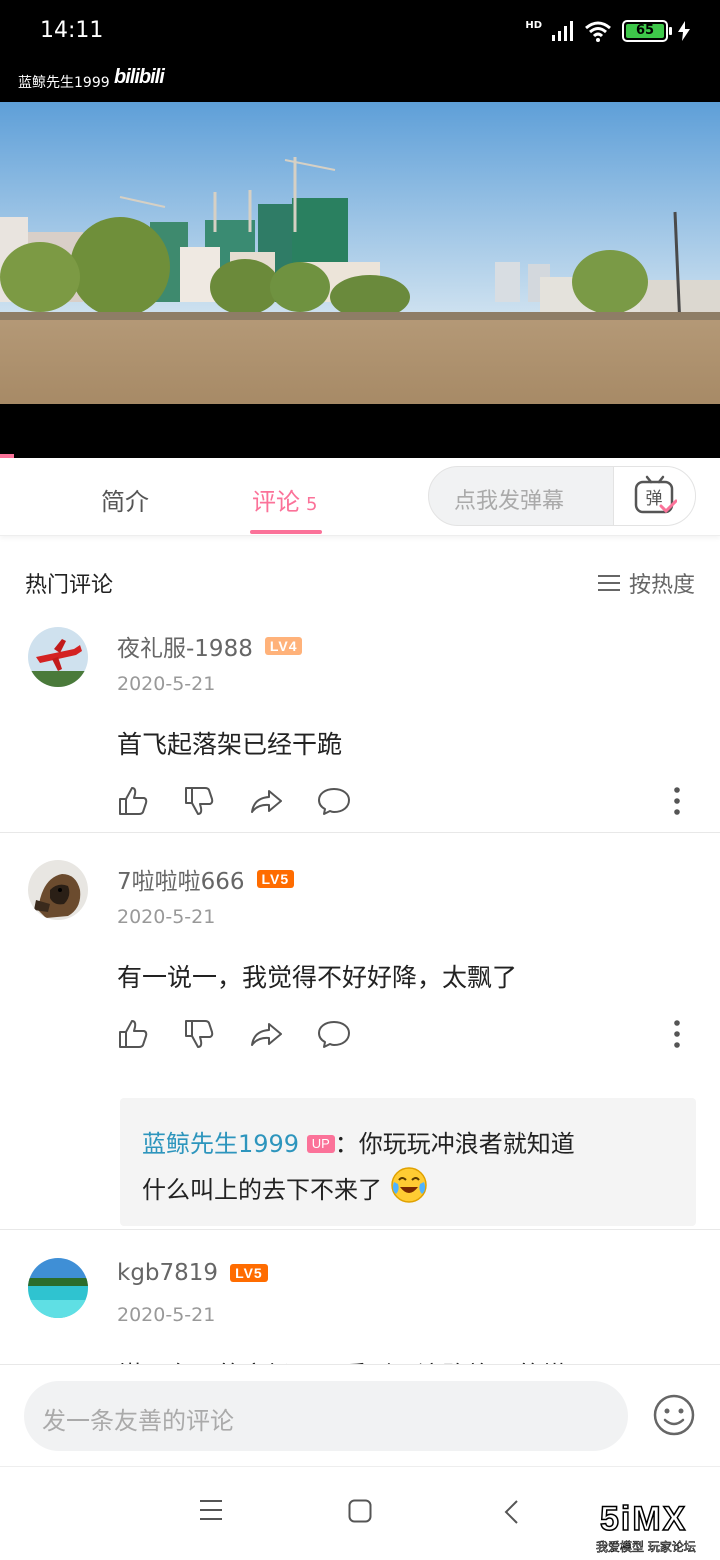 Image resolution: width=720 pixels, height=1560 pixels. I want to click on comment-input-bar: 发一条友善的评论, so click(360, 1415).